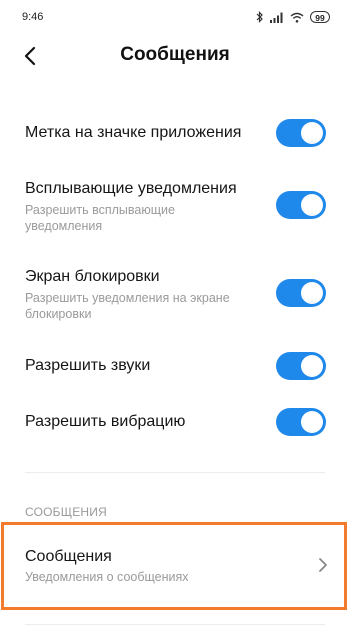  Describe the element at coordinates (66, 512) in the screenshot. I see `section-header: СООБЩЕНИЯ` at that location.